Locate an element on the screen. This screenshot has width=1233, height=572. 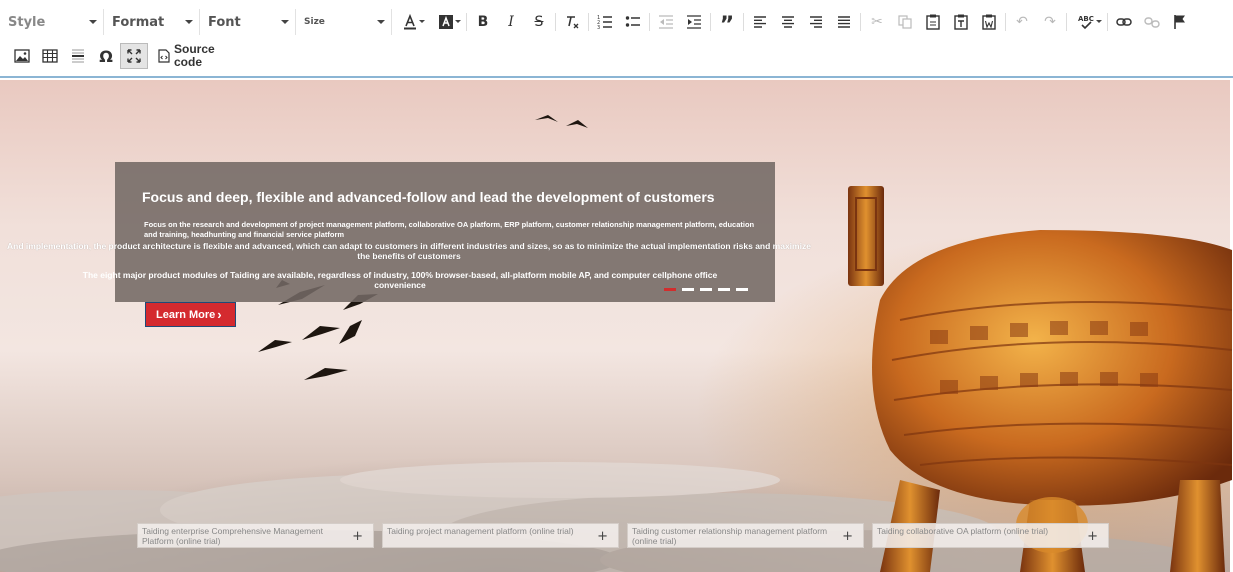
align-right-icon is located at coordinates (816, 22).